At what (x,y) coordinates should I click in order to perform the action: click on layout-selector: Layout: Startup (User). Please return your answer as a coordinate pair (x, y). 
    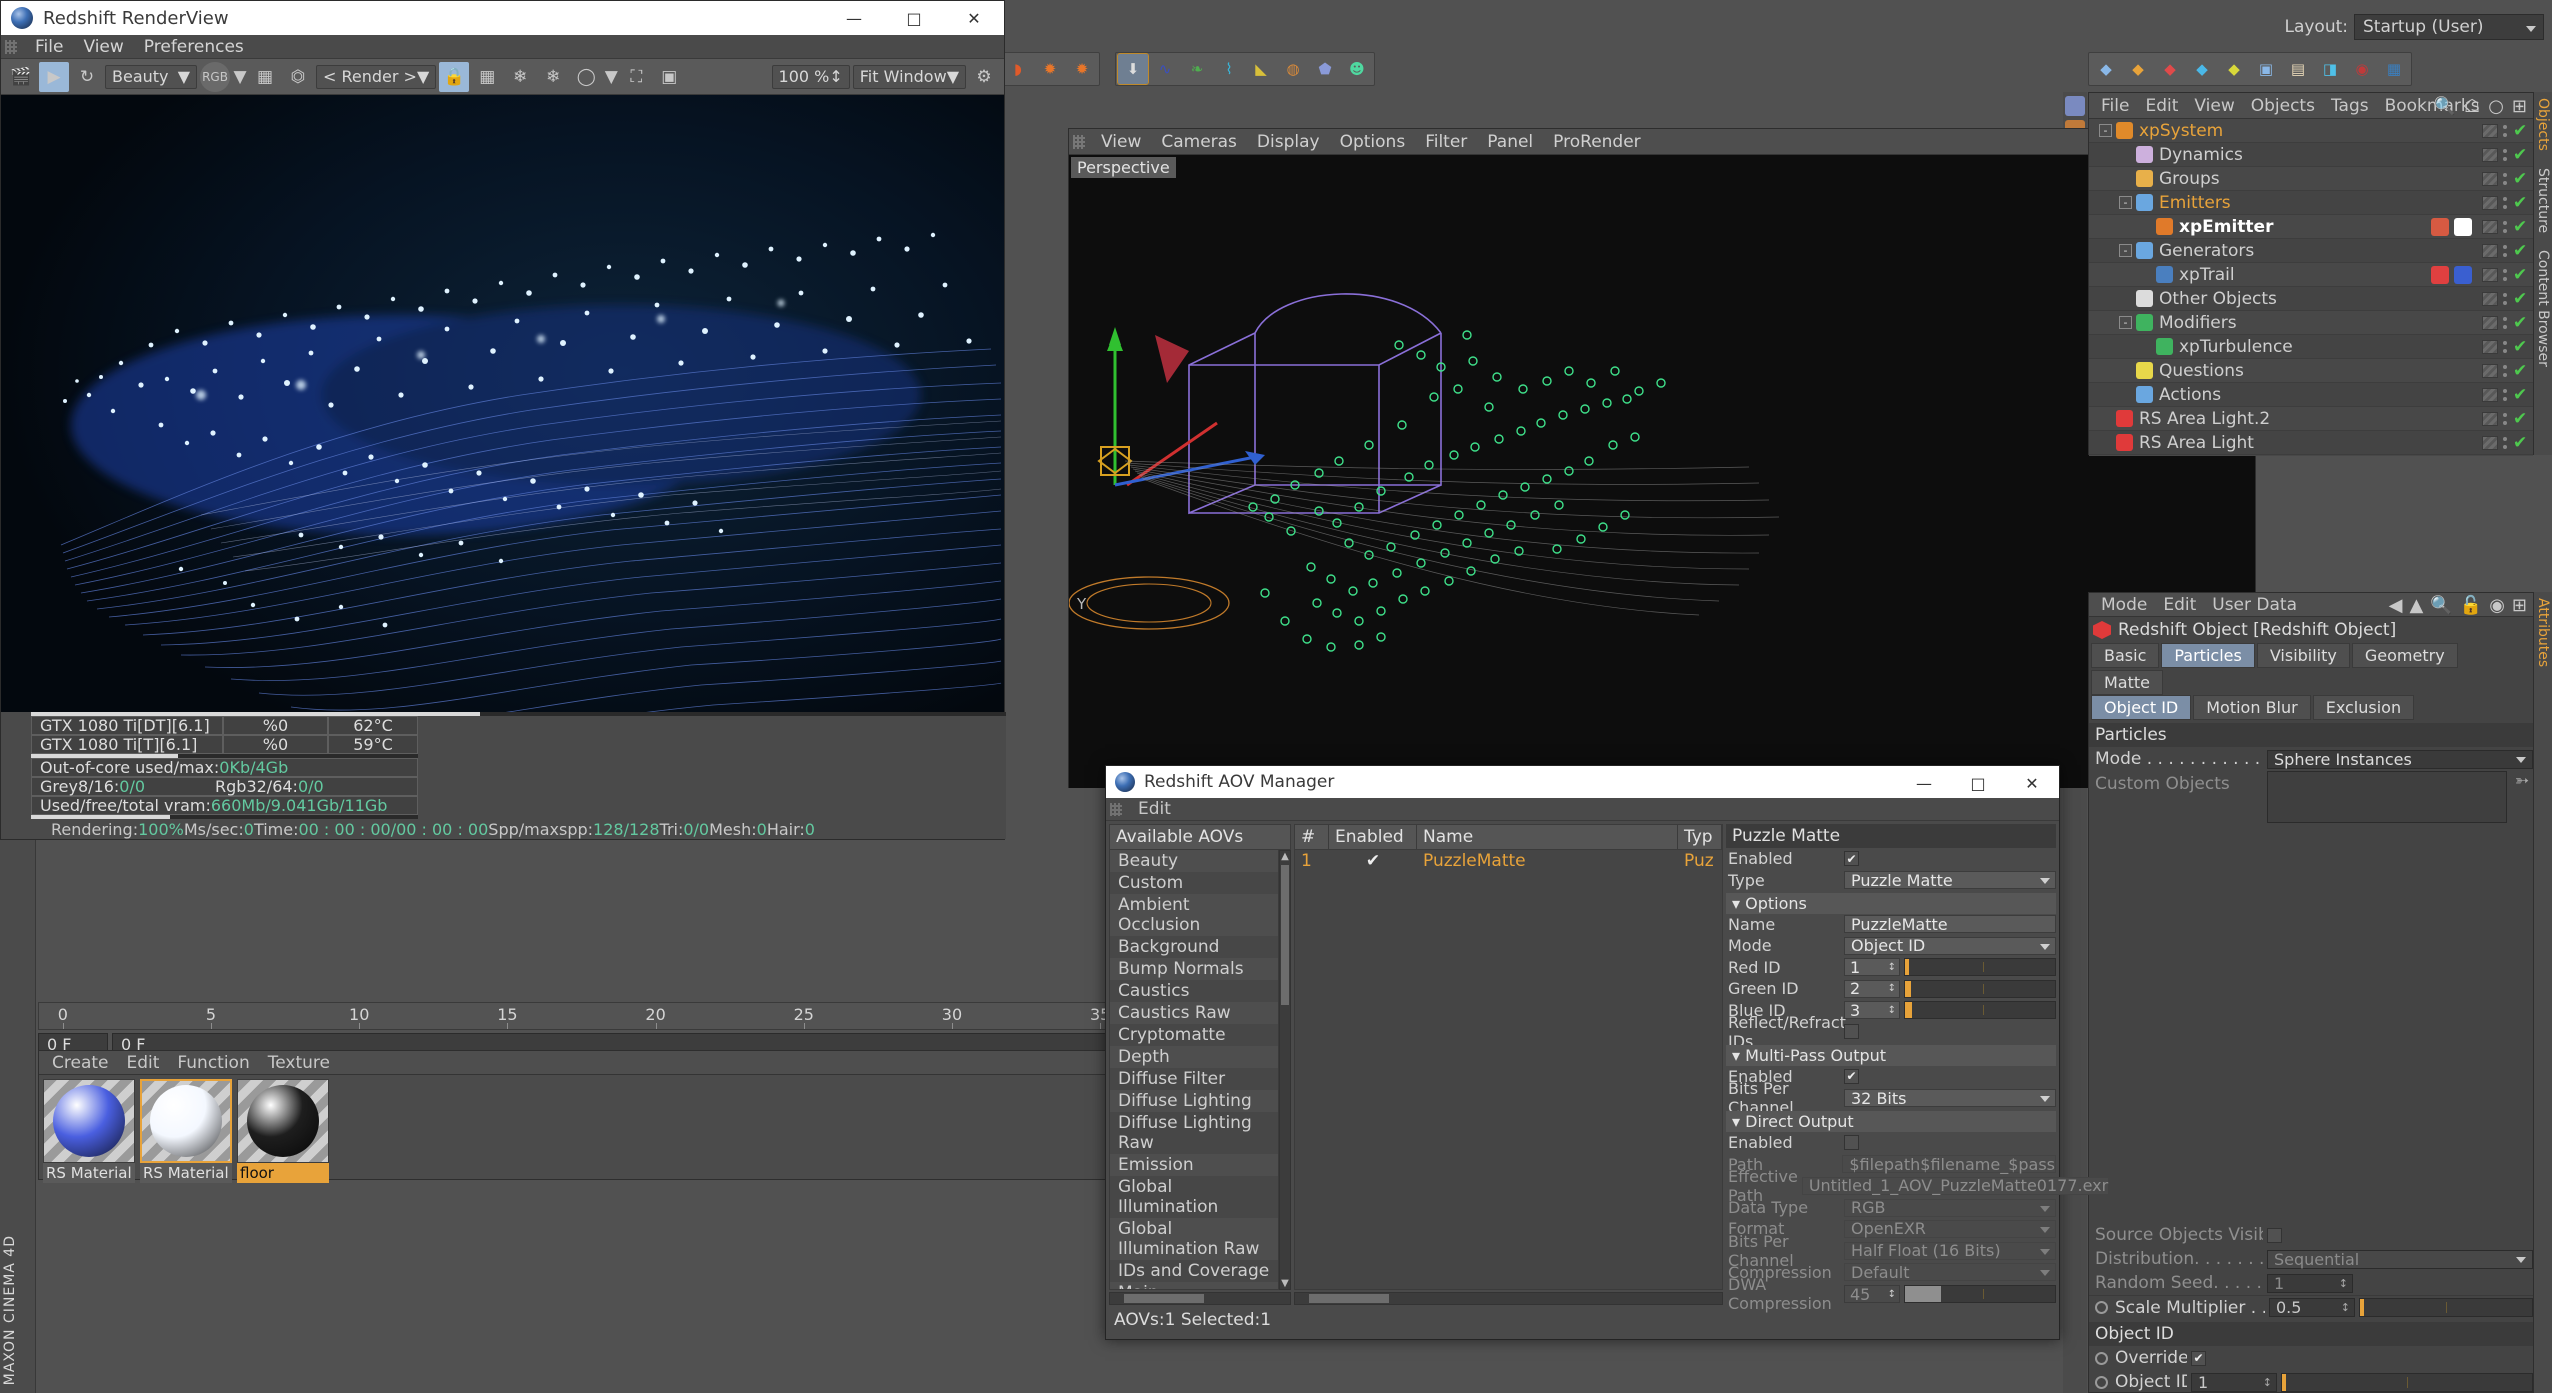
    Looking at the image, I should click on (2414, 27).